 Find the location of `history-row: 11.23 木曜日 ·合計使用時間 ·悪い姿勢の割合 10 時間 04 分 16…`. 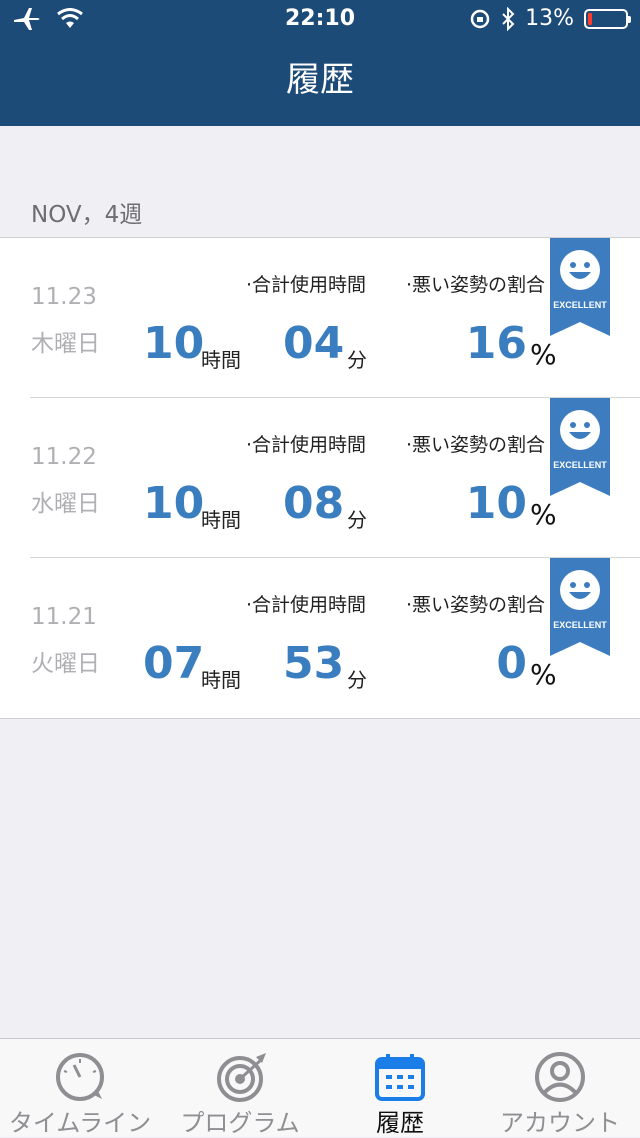

history-row: 11.23 木曜日 ·合計使用時間 ·悪い姿勢の割合 10 時間 04 分 16… is located at coordinates (320, 318).